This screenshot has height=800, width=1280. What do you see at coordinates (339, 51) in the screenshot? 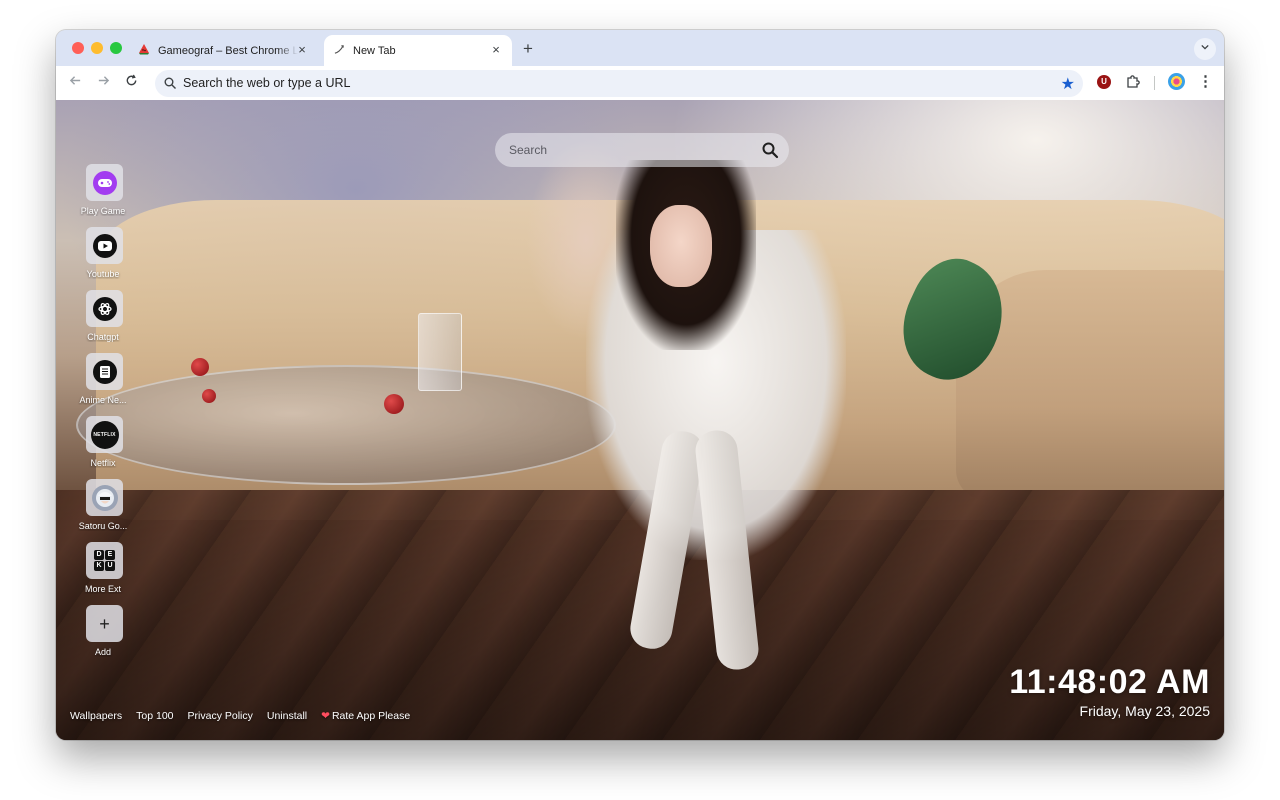
I see `sparkle-icon` at bounding box center [339, 51].